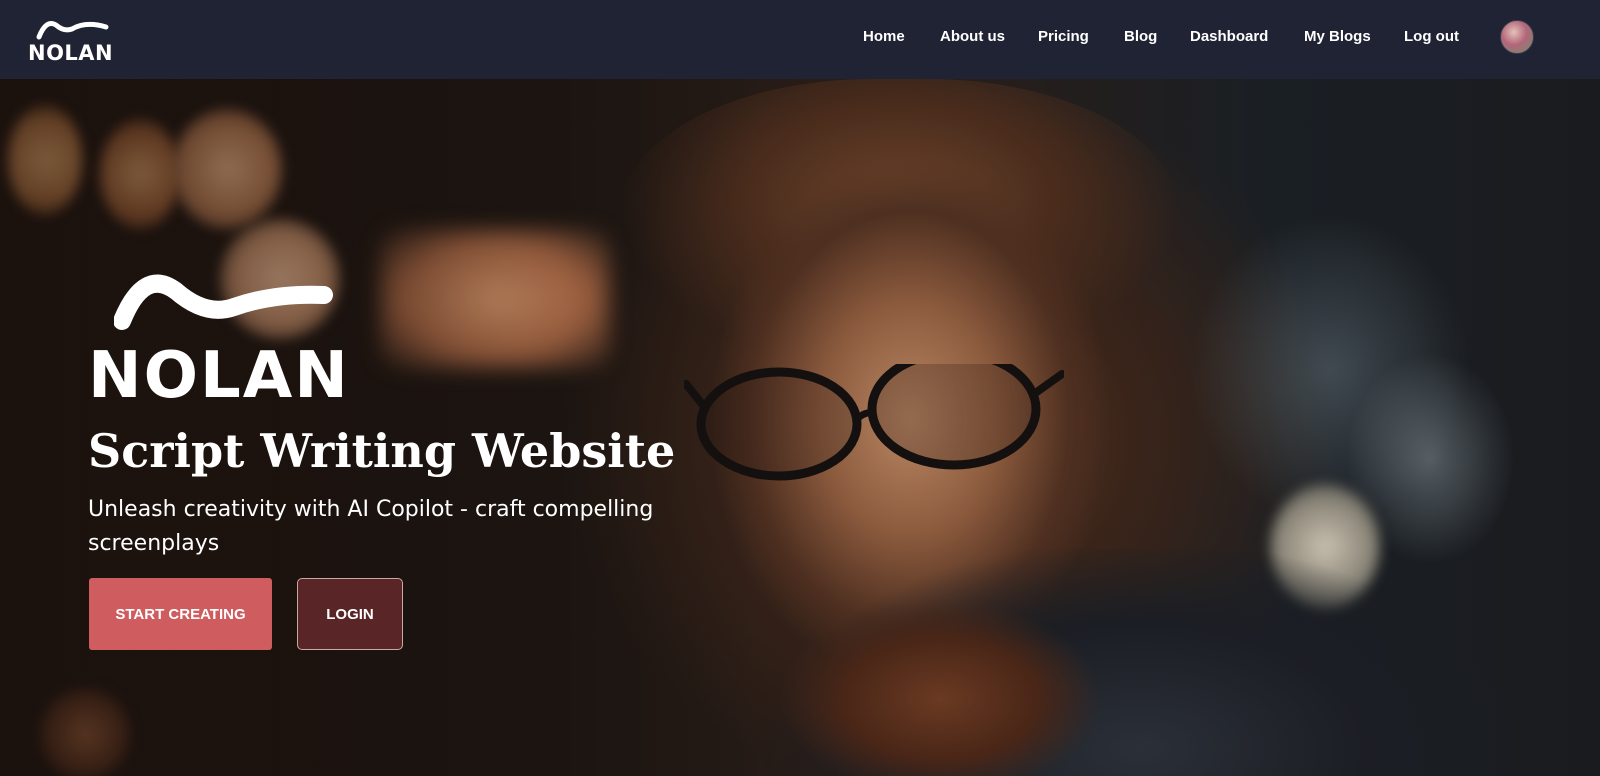  Describe the element at coordinates (1063, 36) in the screenshot. I see `nav-pricing: Pricing` at that location.